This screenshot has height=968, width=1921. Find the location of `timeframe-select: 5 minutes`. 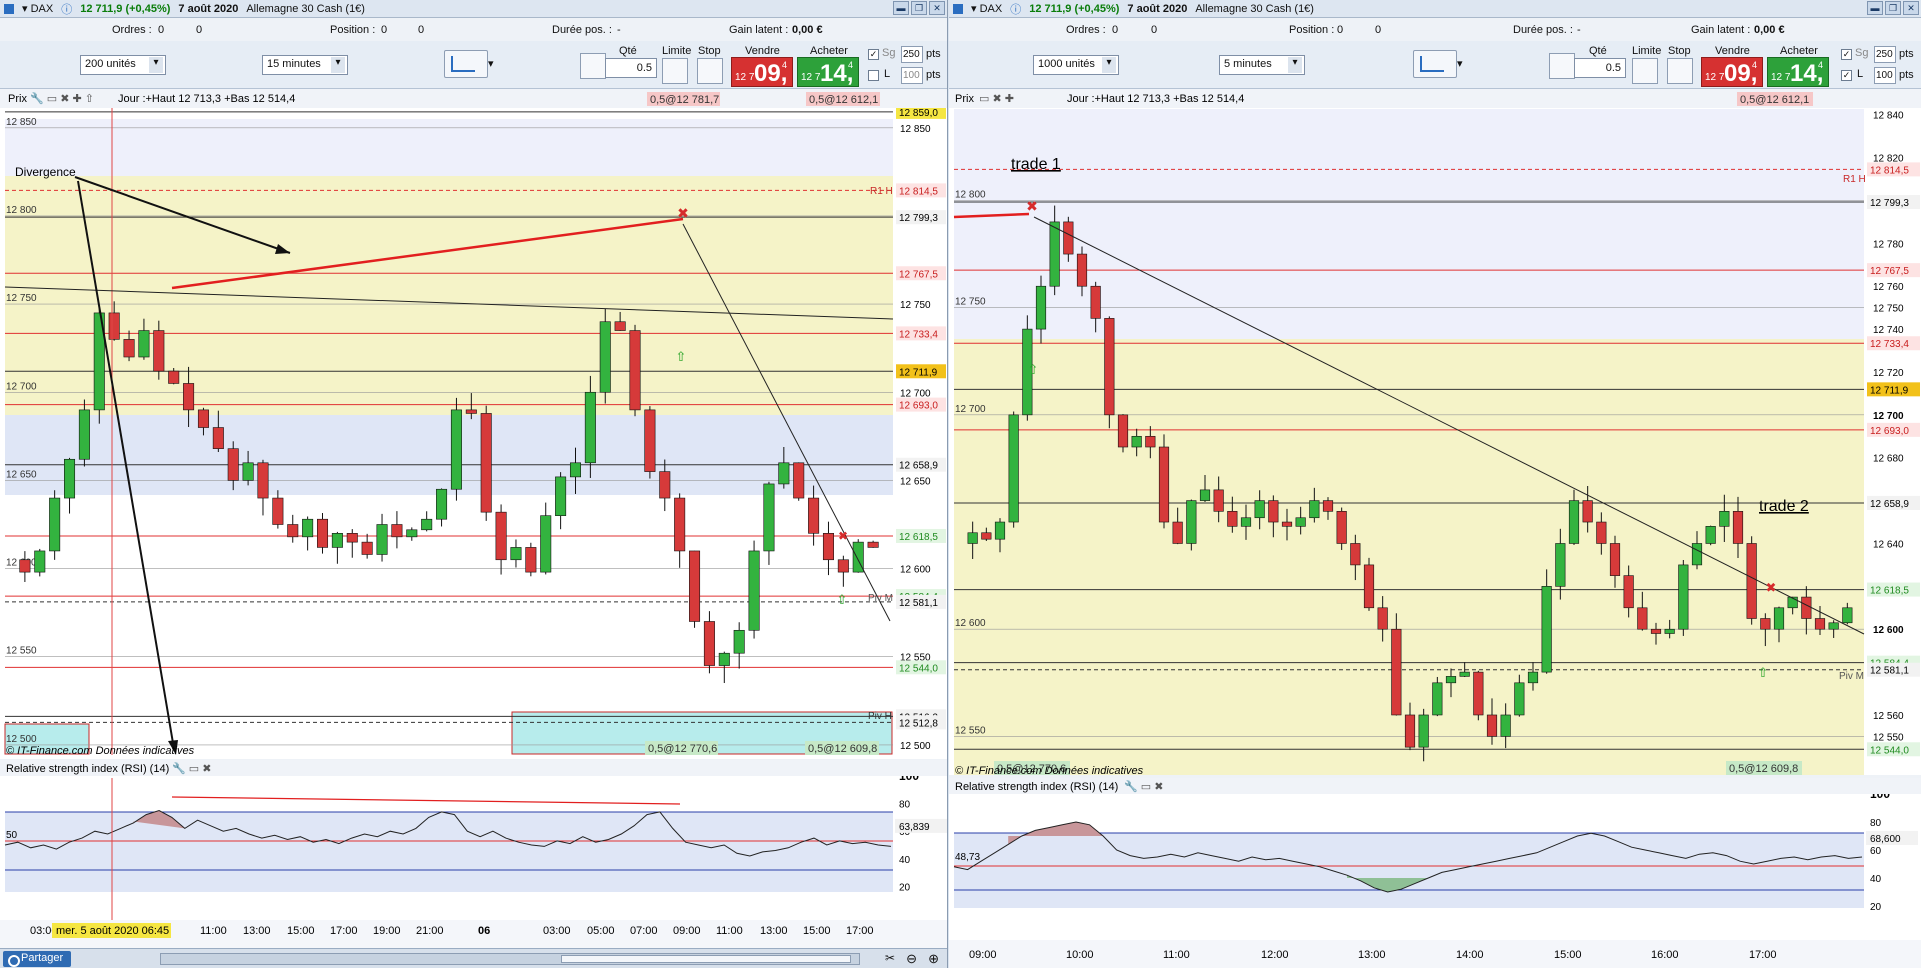

timeframe-select: 5 minutes is located at coordinates (1262, 65).